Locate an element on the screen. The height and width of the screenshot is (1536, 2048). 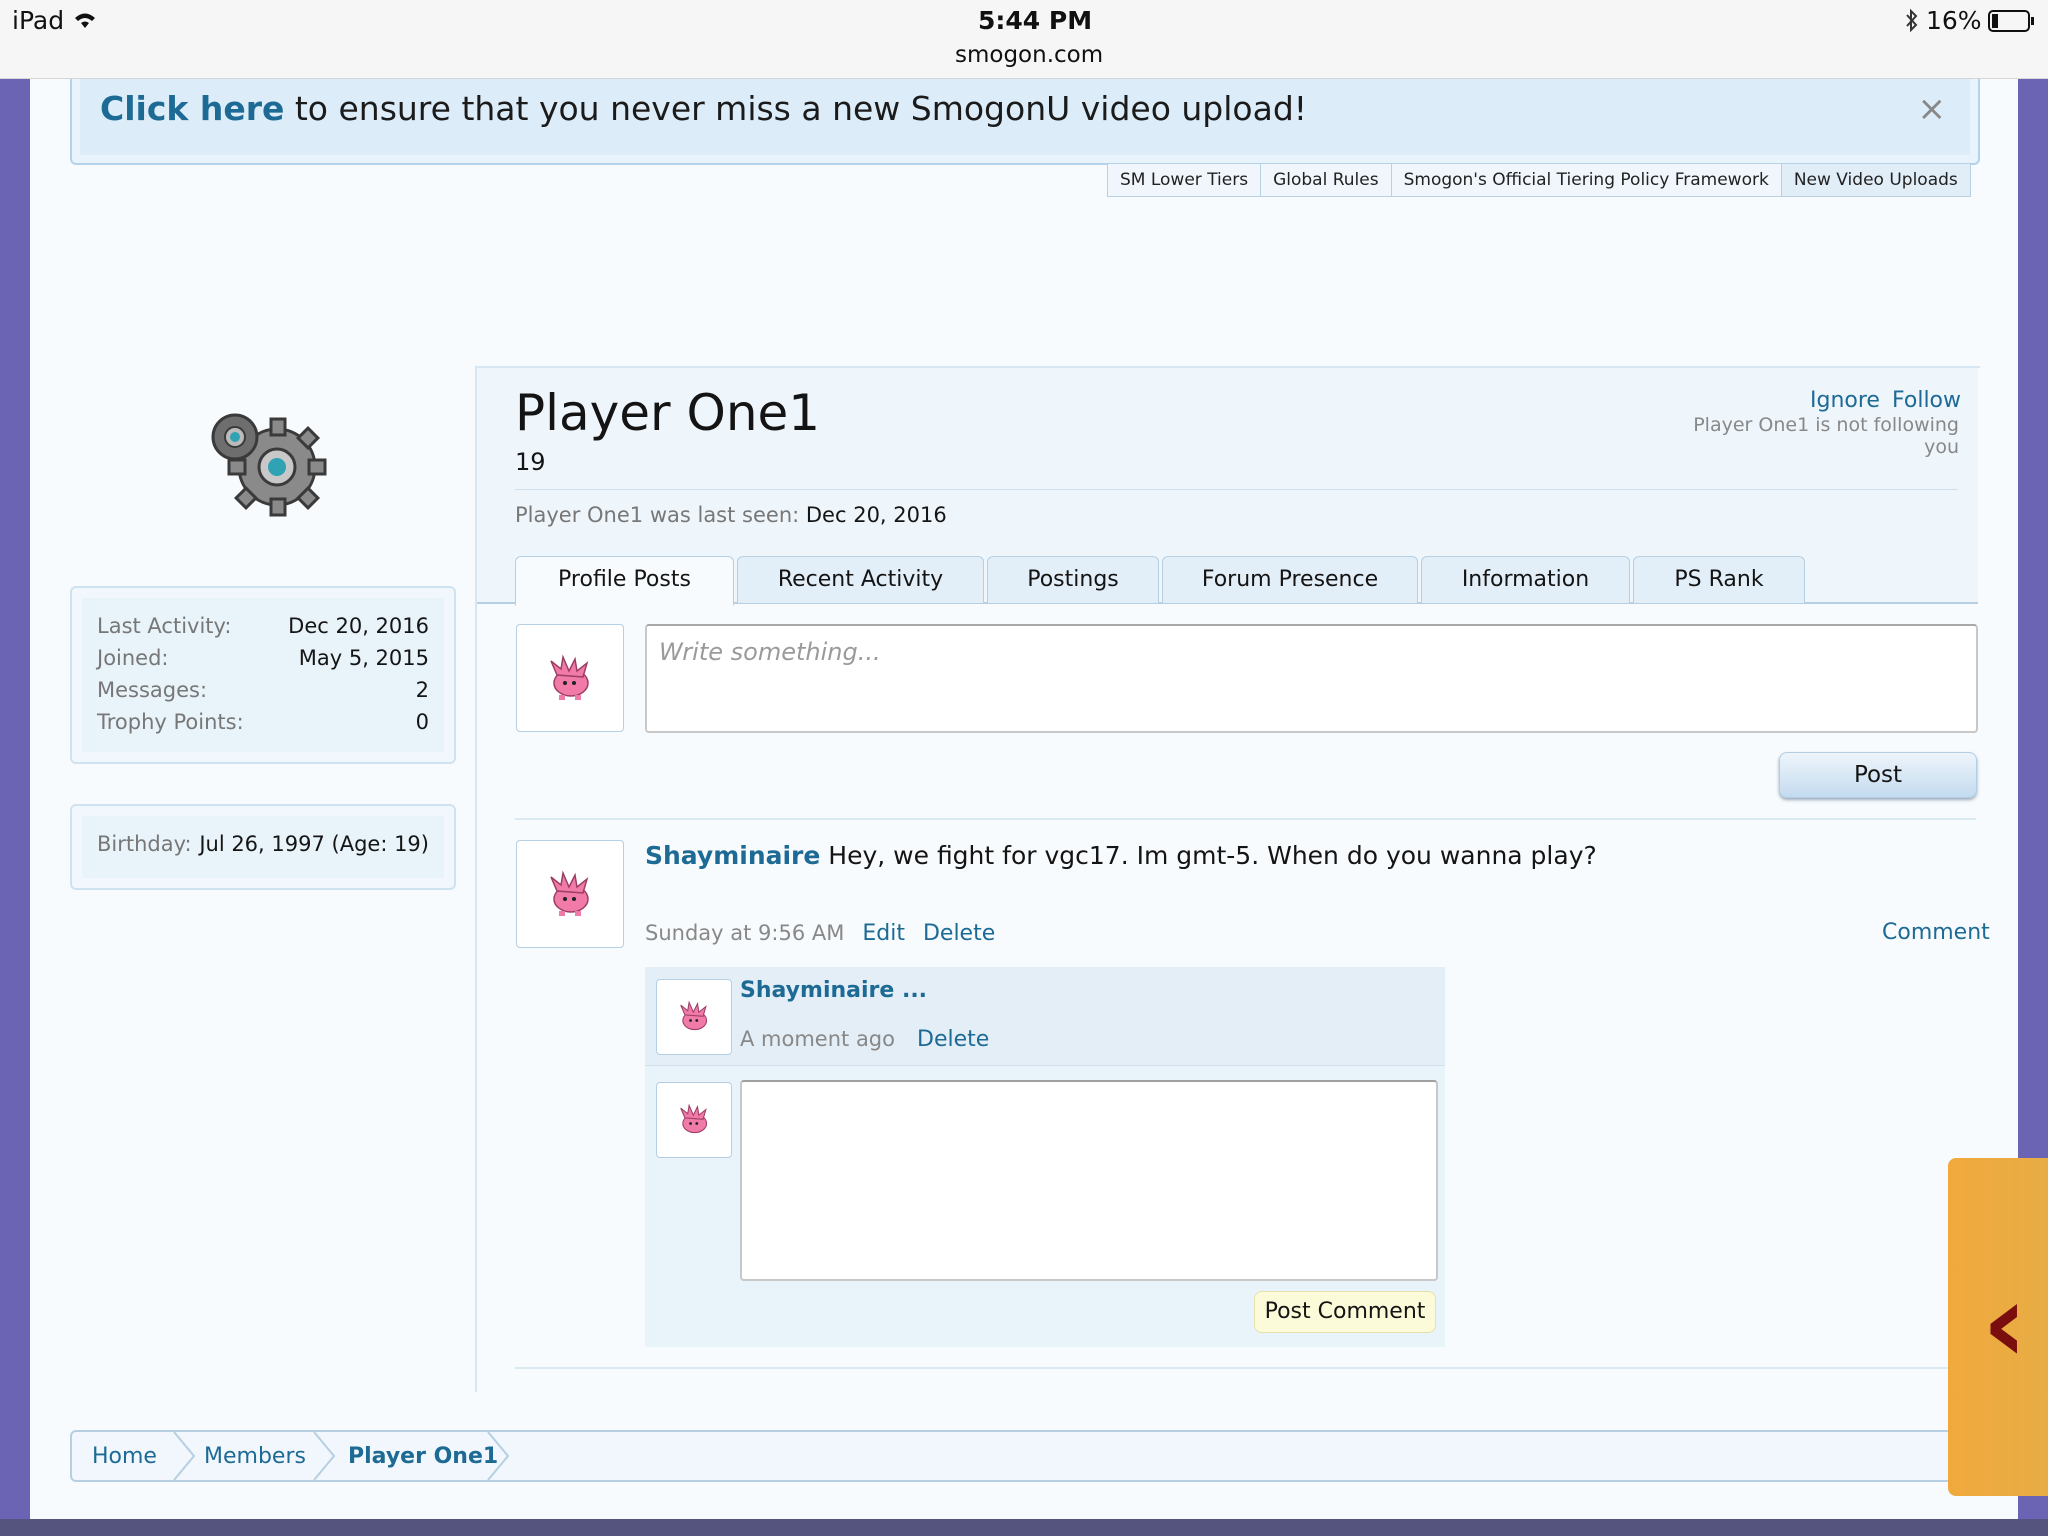
birthday-box: Birthday: Jul 26, 1997 (Age: 19) is located at coordinates (263, 847).